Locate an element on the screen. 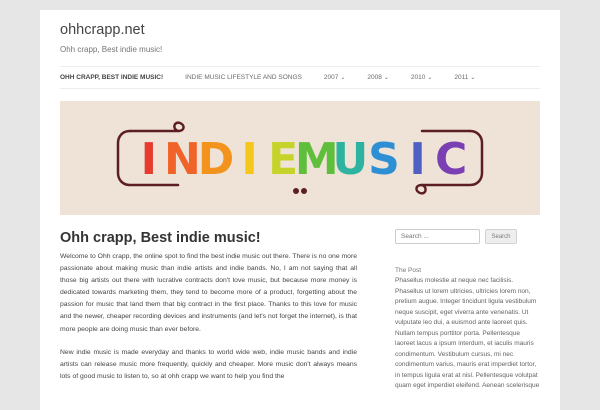 This screenshot has width=600, height=410. nav-item-2010: 2010 ⌄ is located at coordinates (422, 77).